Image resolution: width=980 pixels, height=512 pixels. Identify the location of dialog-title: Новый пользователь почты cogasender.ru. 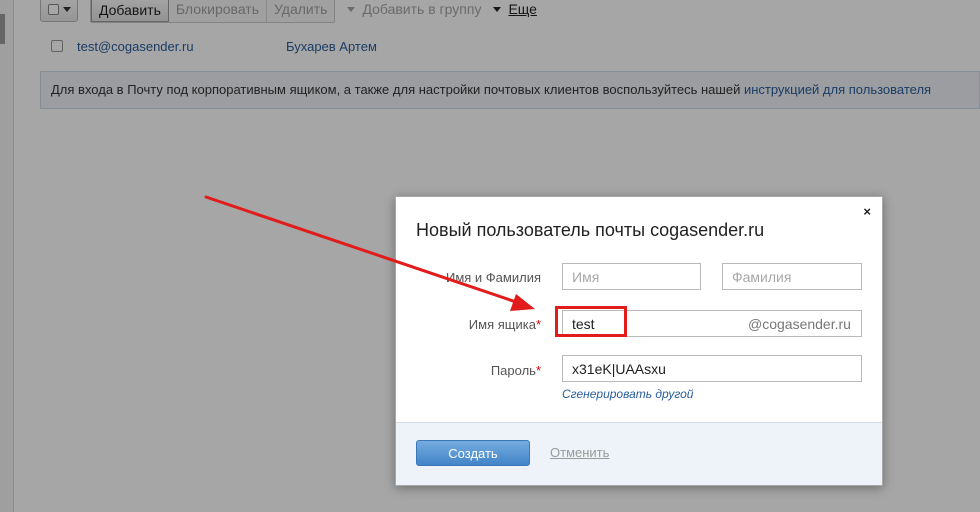
(590, 230).